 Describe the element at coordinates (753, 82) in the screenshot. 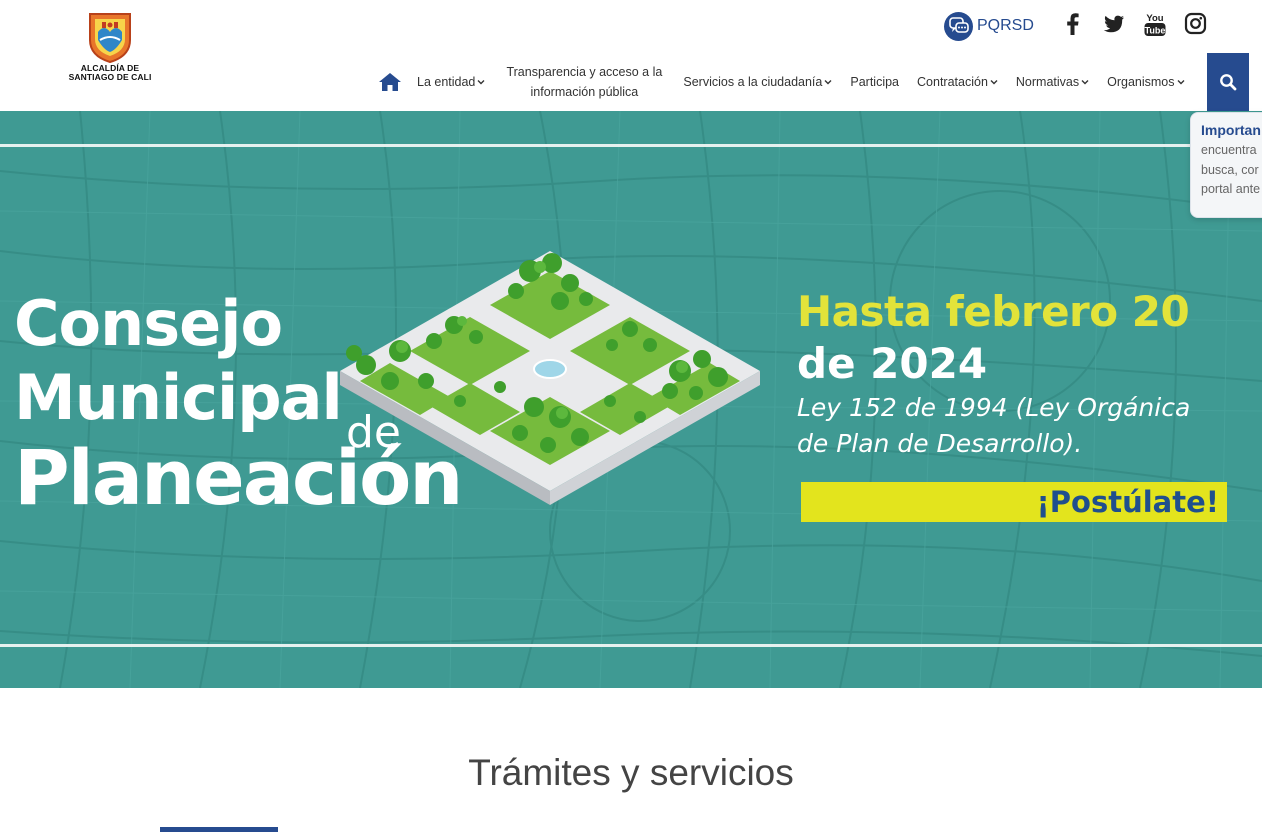

I see `nav-label: Servicios a la ciudadanía` at that location.